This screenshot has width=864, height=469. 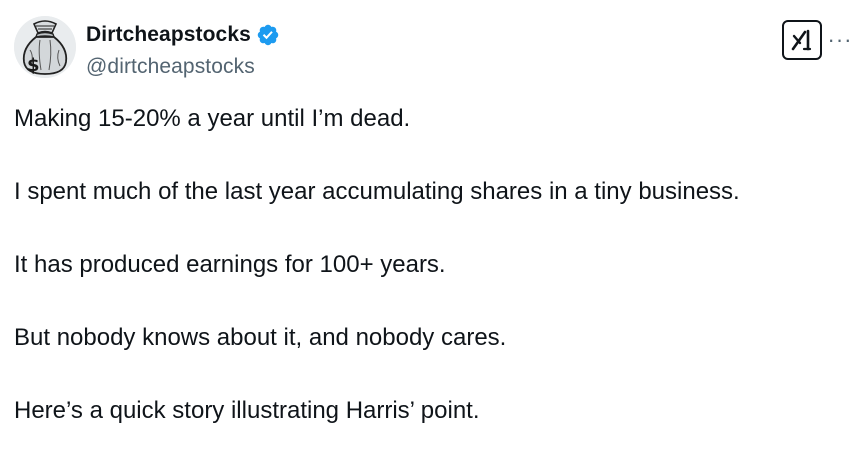 I want to click on author-names: Dirtcheapstocks @dirtcheapstocks, so click(x=183, y=50).